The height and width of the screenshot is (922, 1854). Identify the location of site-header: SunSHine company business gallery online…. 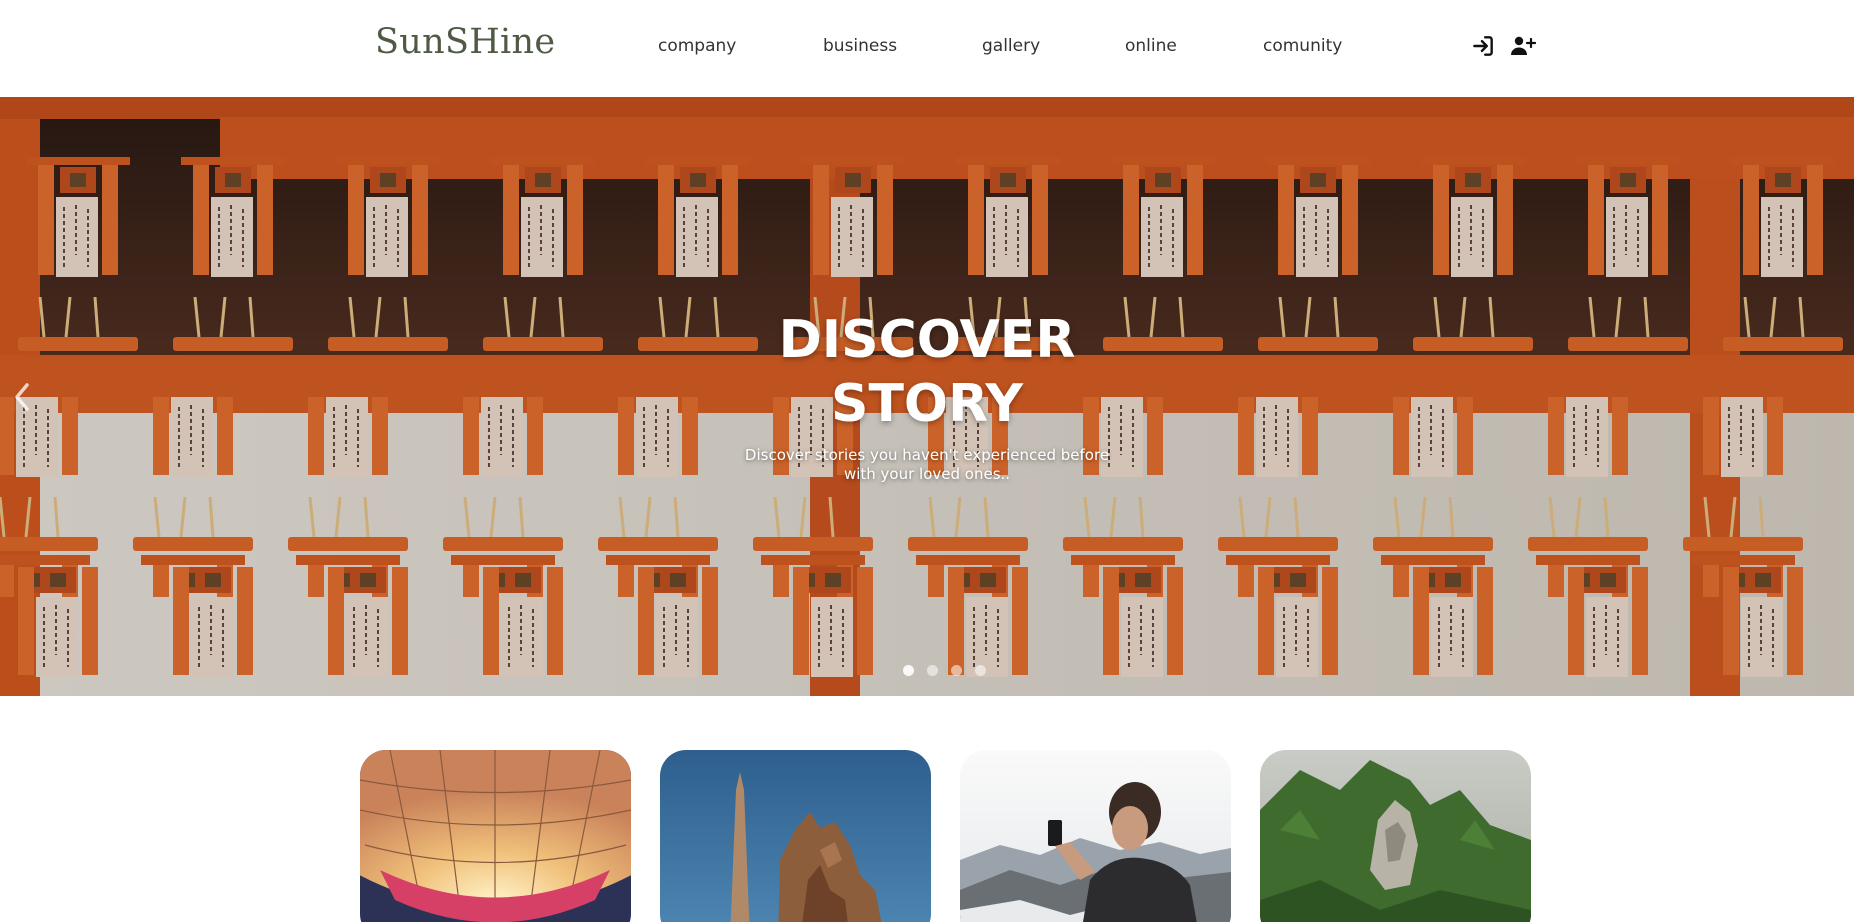
(927, 48).